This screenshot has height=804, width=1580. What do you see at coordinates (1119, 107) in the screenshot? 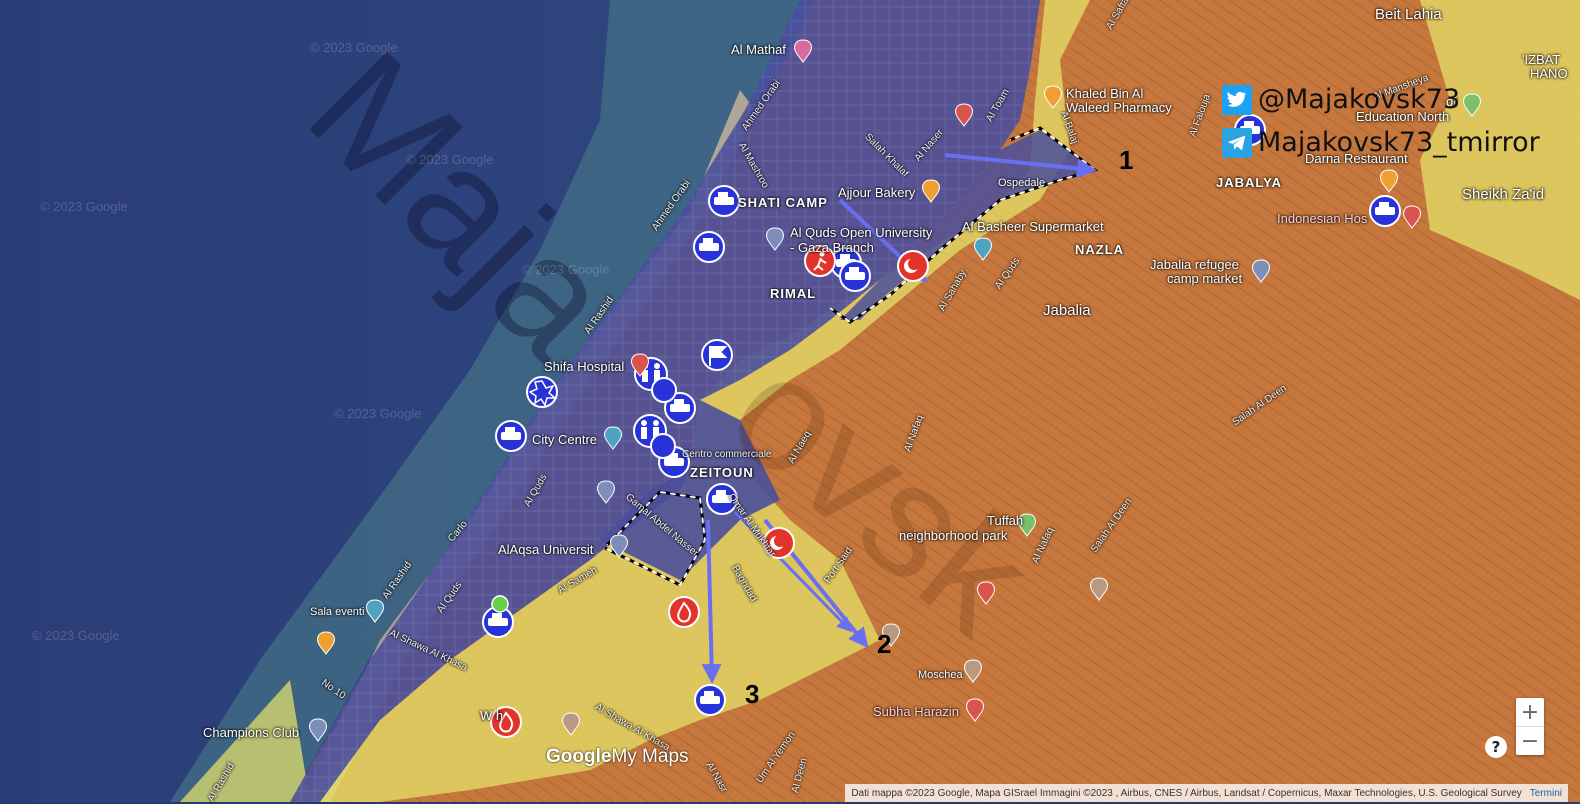
I see `place-label: Waleed Pharmacy` at bounding box center [1119, 107].